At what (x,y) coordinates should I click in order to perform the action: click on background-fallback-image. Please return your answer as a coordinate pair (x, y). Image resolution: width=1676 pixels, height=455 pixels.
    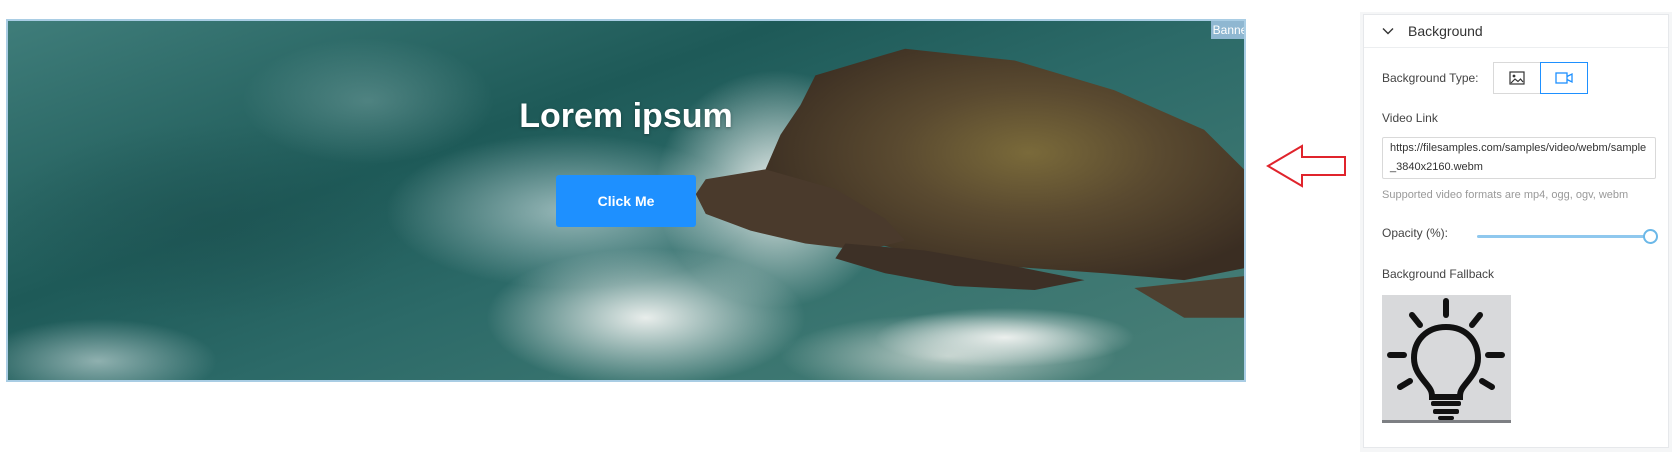
    Looking at the image, I should click on (1446, 359).